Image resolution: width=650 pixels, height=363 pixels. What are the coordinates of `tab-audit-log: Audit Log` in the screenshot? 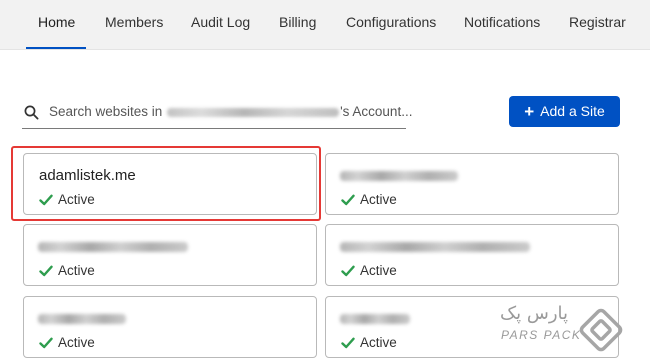 It's located at (220, 24).